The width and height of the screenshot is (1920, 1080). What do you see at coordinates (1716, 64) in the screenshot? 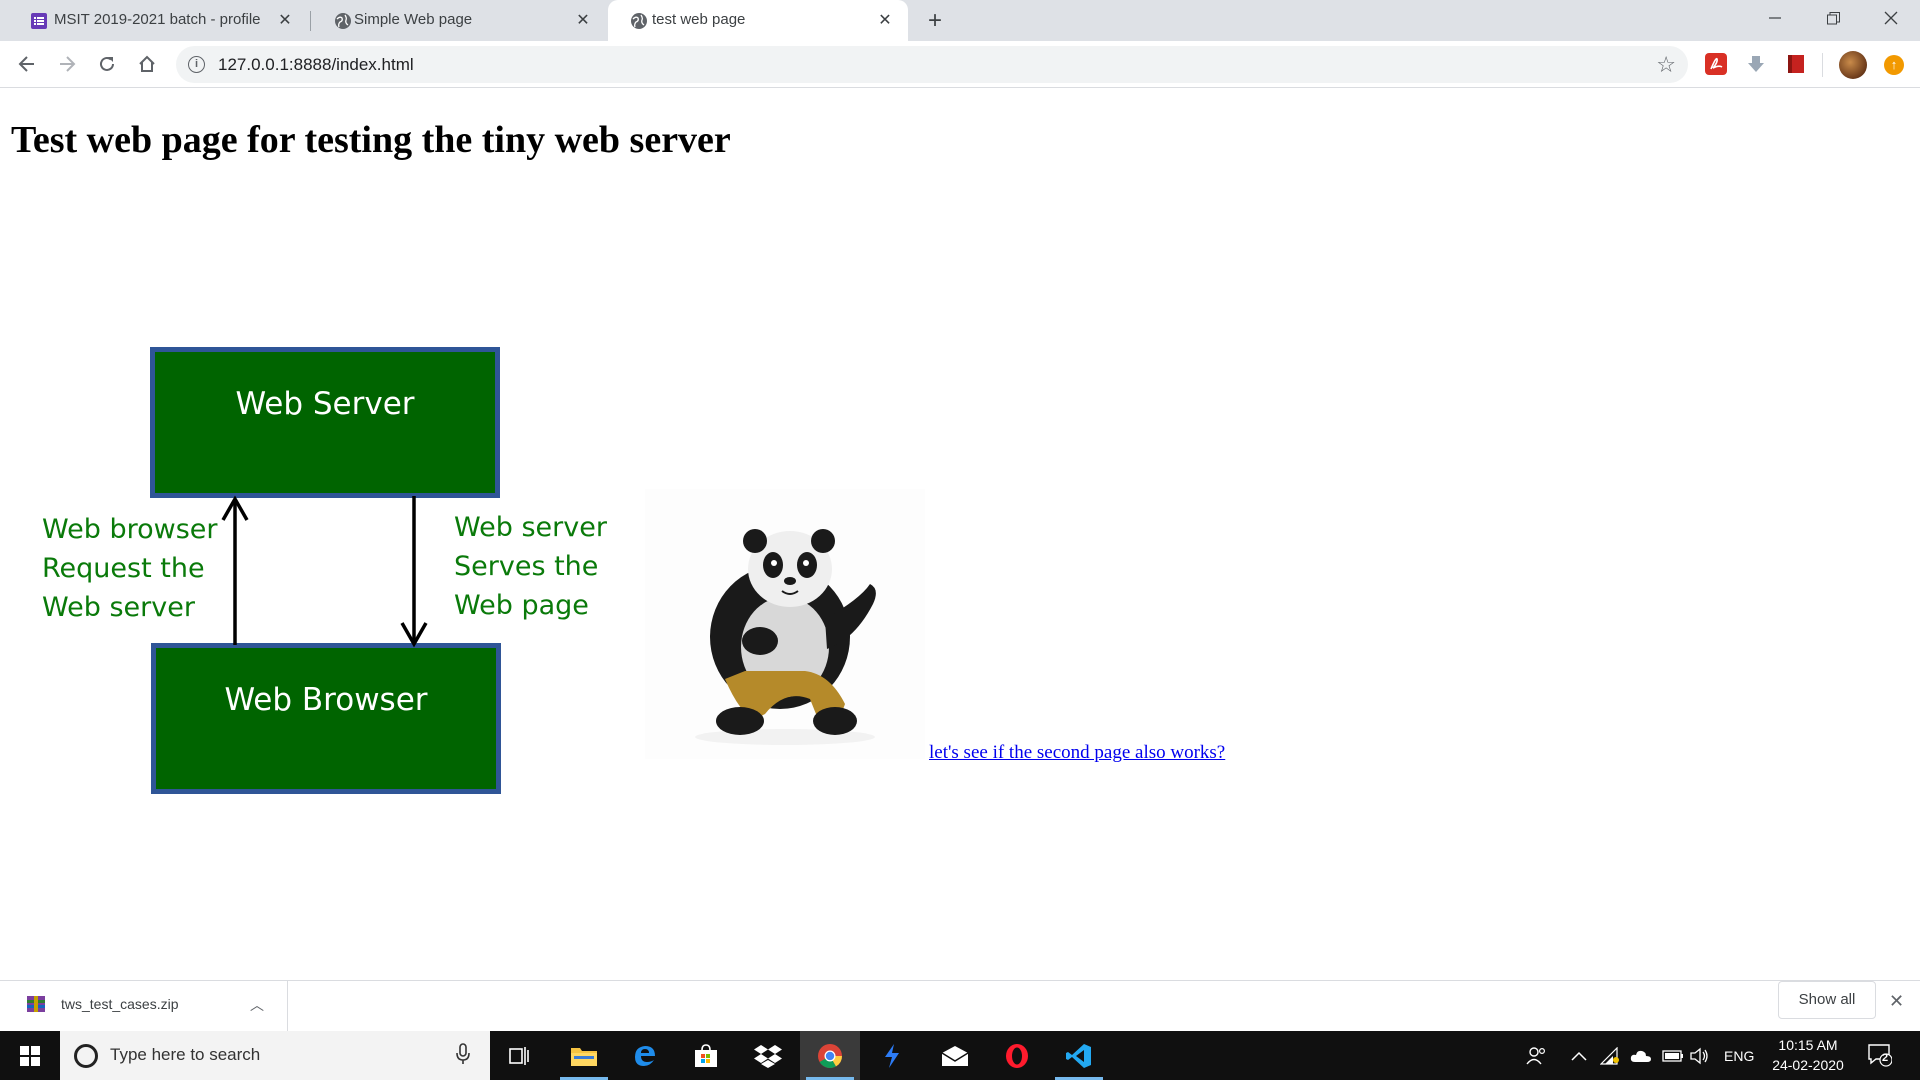
I see `extension-acrobat-icon` at bounding box center [1716, 64].